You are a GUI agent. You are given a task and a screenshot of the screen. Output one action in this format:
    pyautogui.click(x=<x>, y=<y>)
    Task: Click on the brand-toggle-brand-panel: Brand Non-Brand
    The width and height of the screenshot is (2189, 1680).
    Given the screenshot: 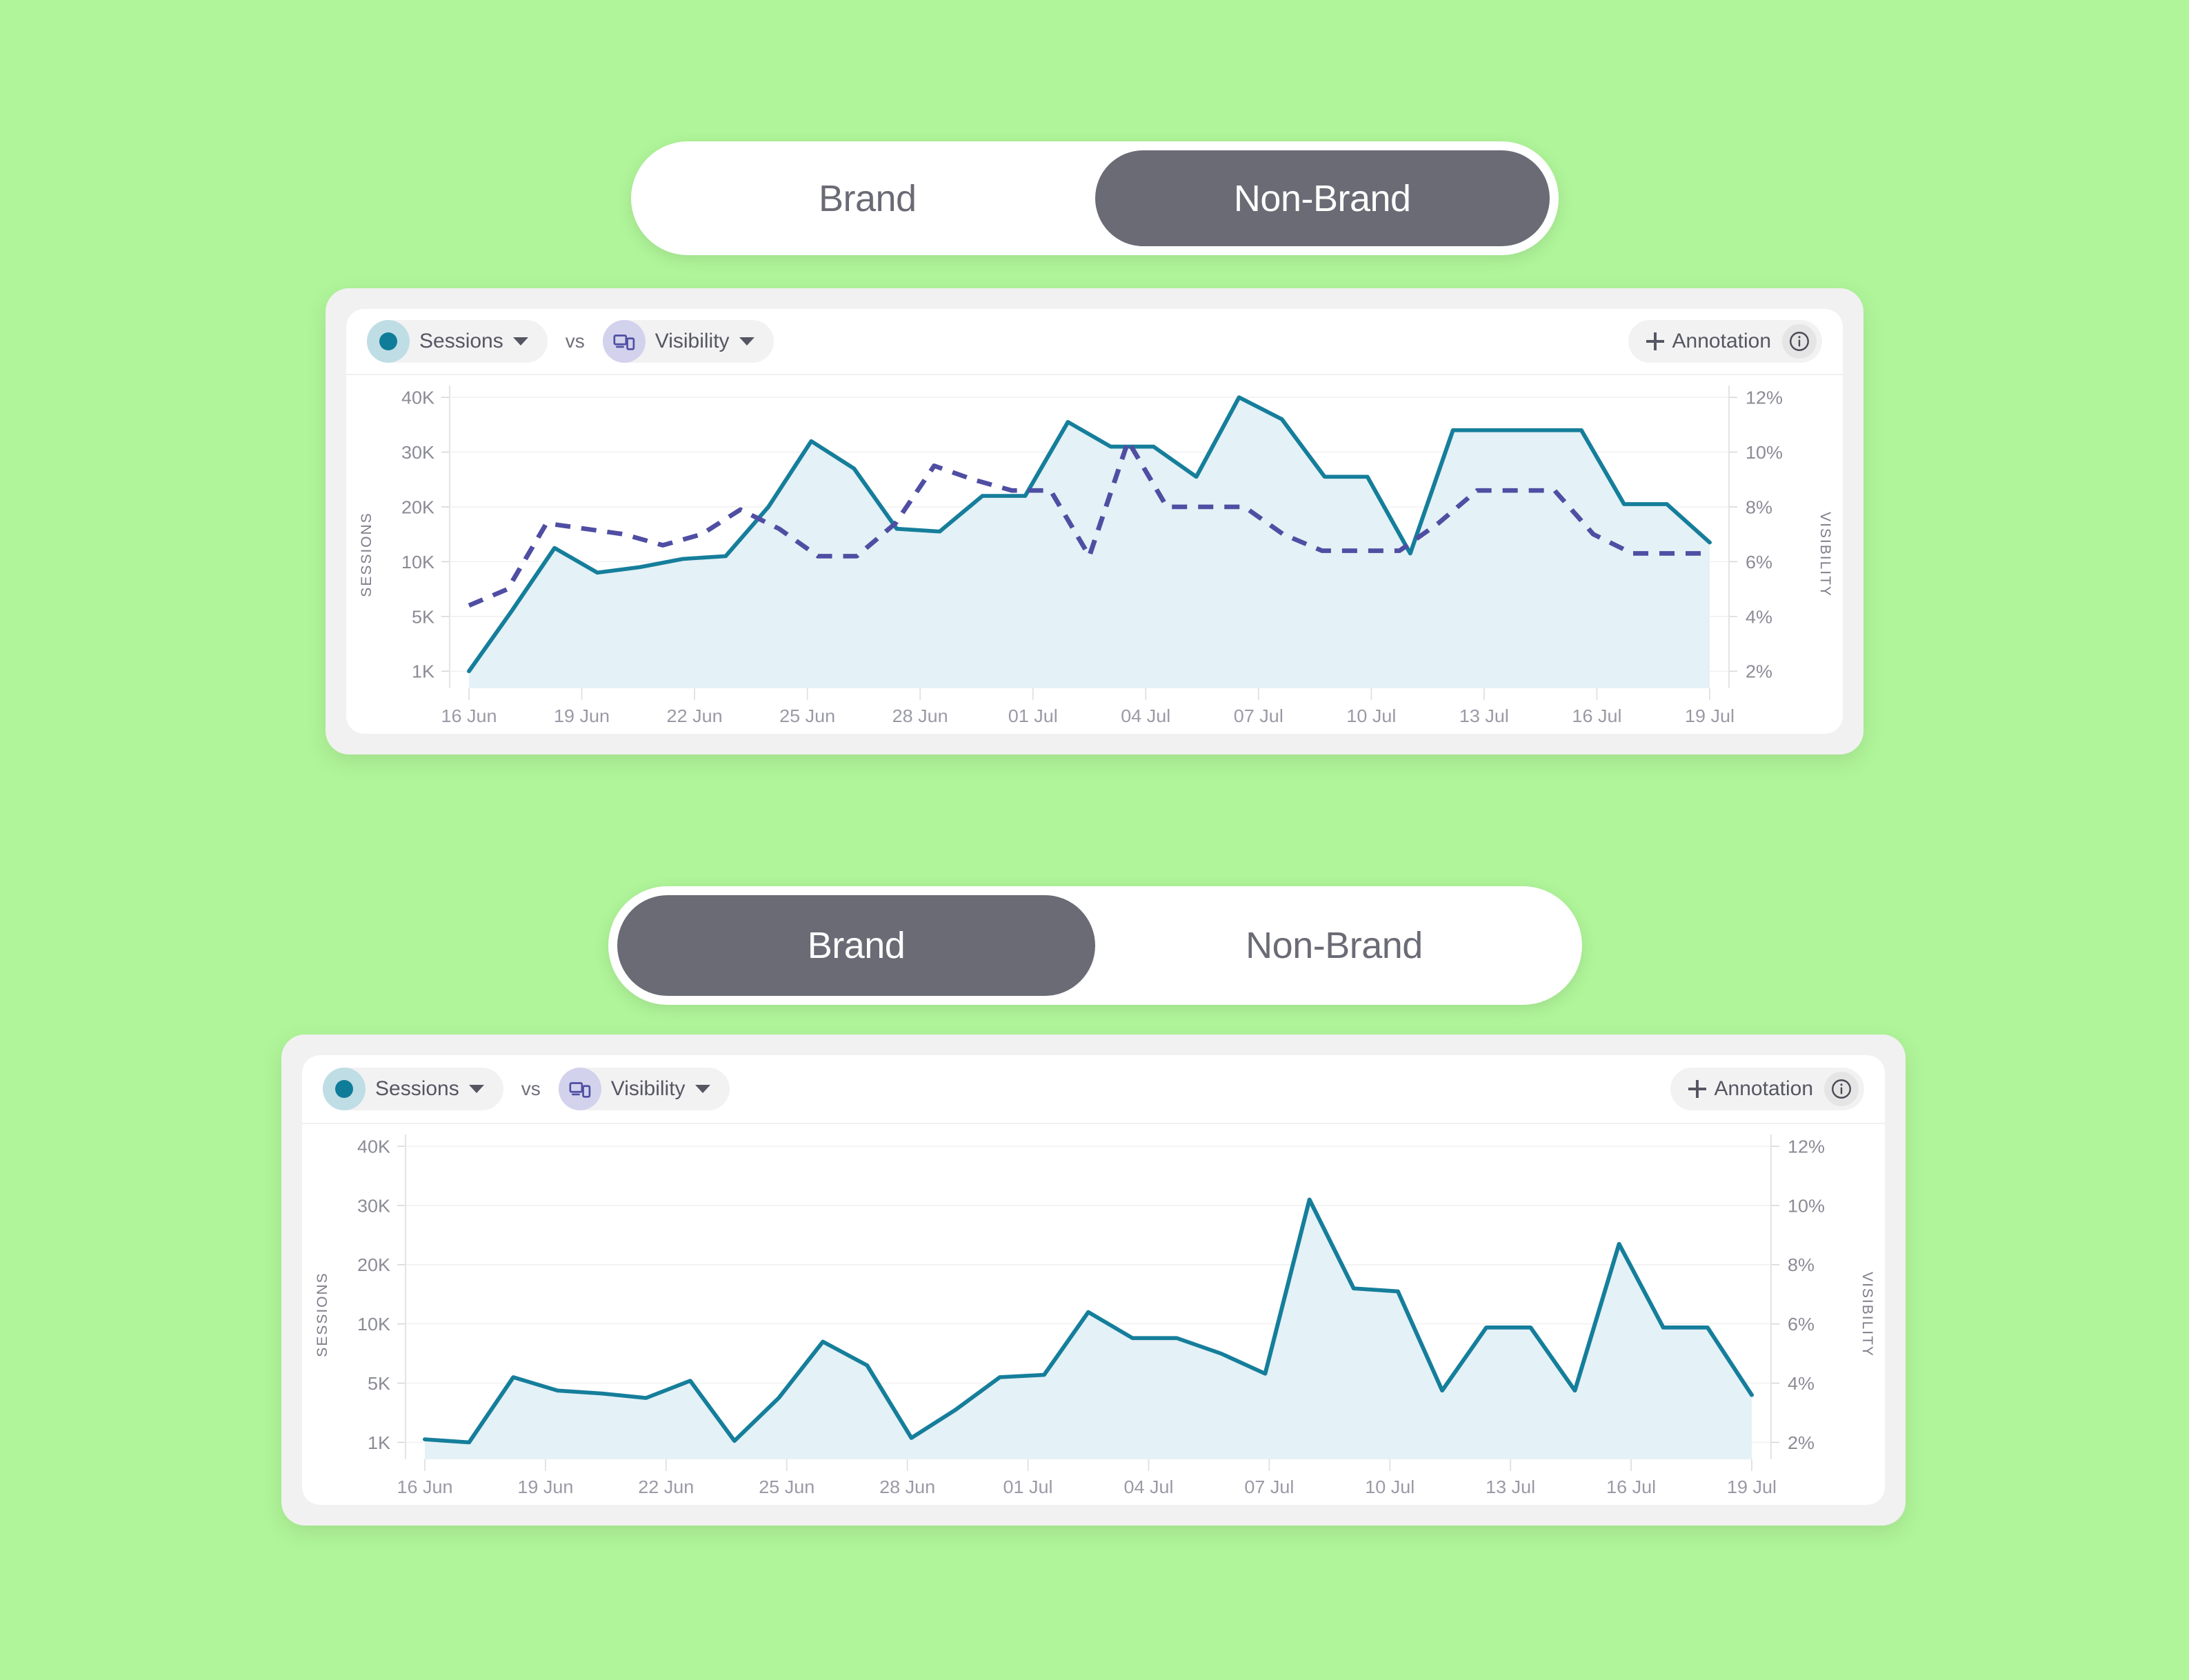 What is the action you would take?
    pyautogui.click(x=1095, y=945)
    